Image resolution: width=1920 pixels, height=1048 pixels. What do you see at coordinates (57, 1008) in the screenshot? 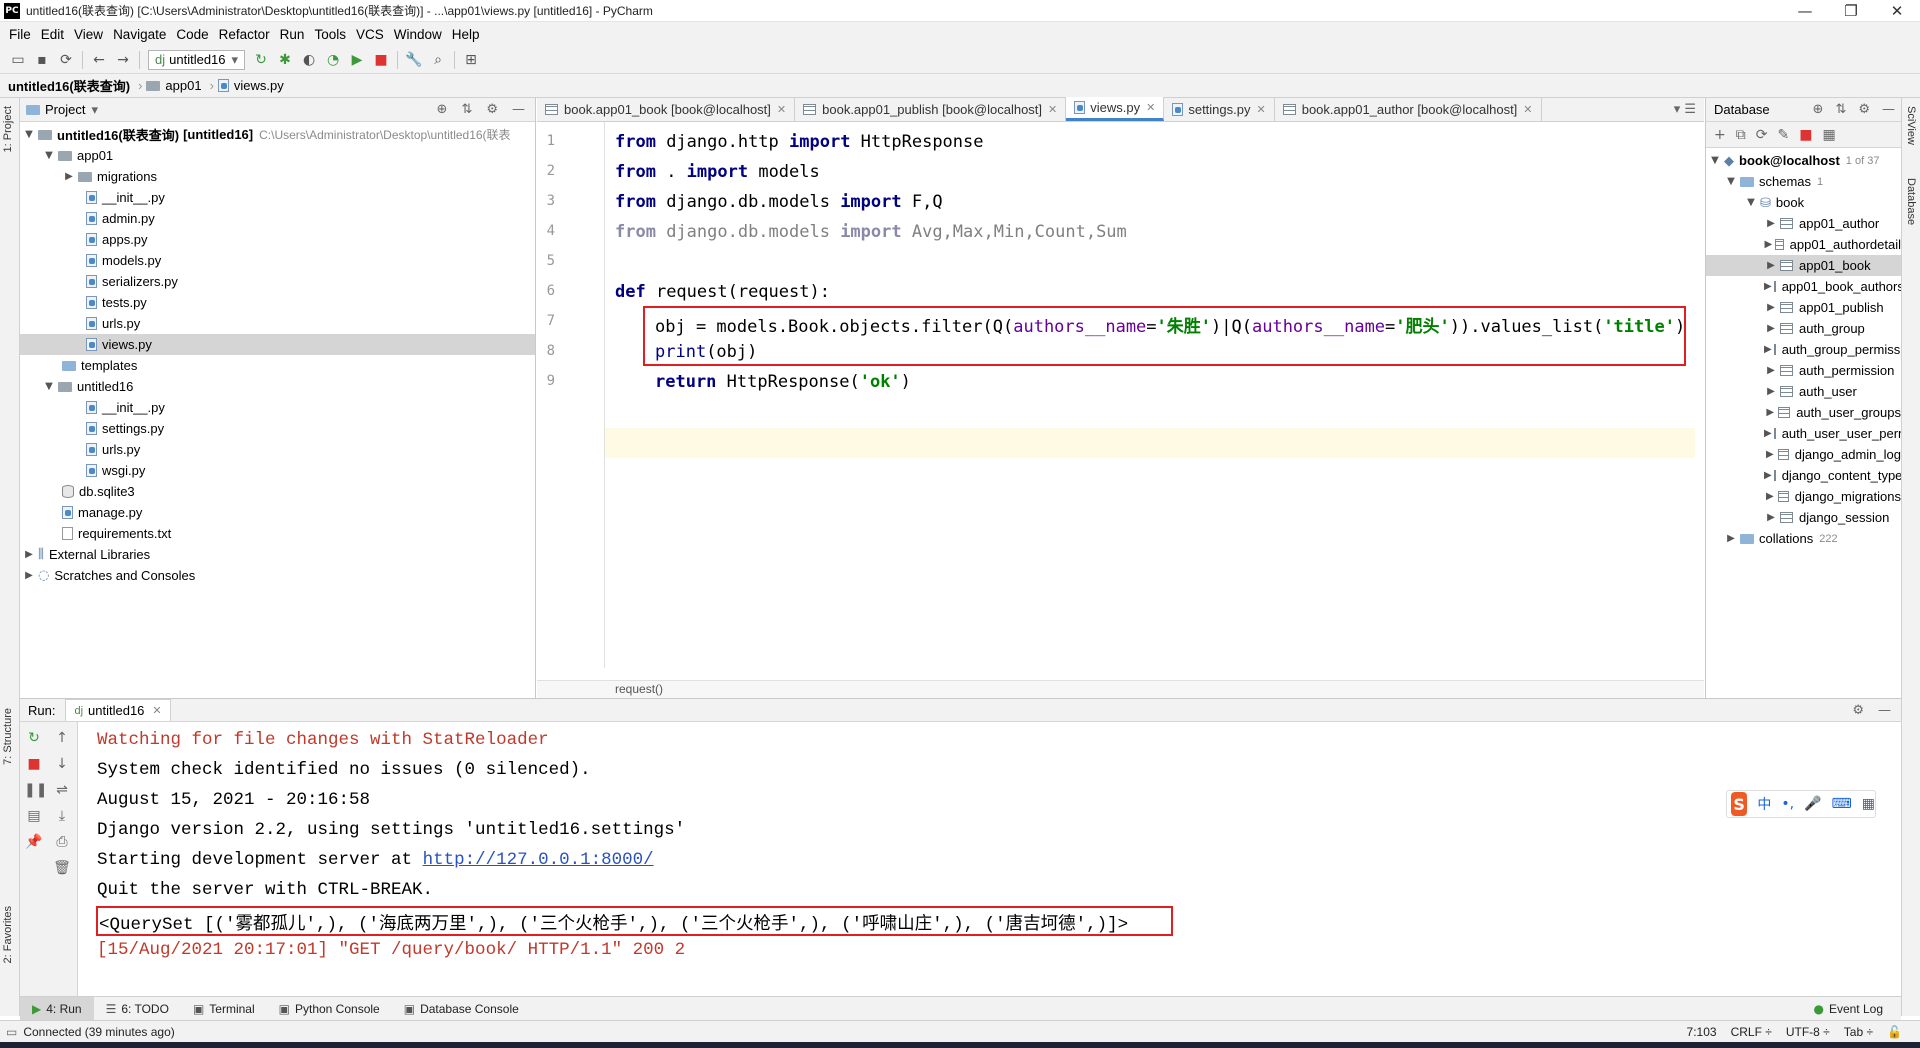
I see `tab-run: ▶ 4: Run` at bounding box center [57, 1008].